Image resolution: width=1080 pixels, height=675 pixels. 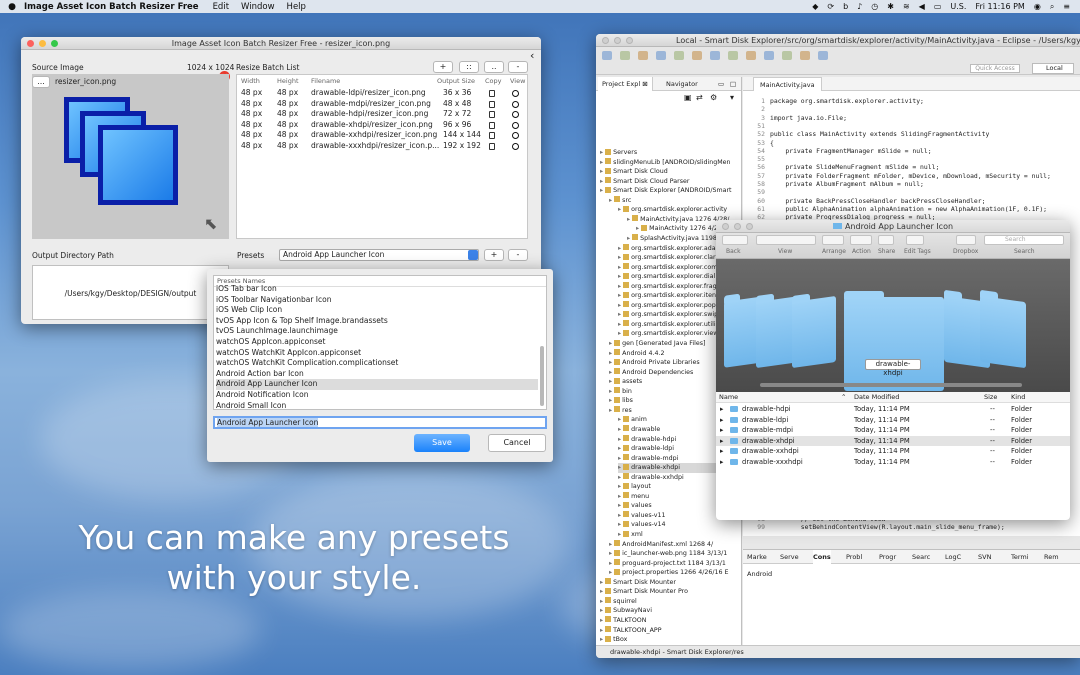 I want to click on cover-flow: drawable-xhdpi, so click(x=893, y=325).